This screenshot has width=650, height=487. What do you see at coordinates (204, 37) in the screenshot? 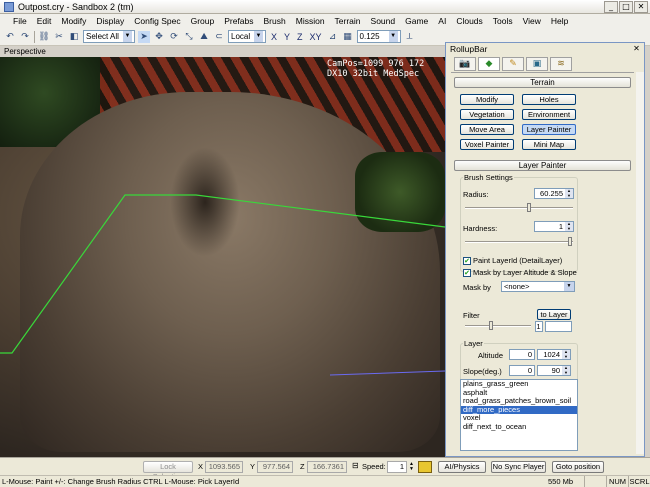
I see `terrain-snap-icon: ⛰` at bounding box center [204, 37].